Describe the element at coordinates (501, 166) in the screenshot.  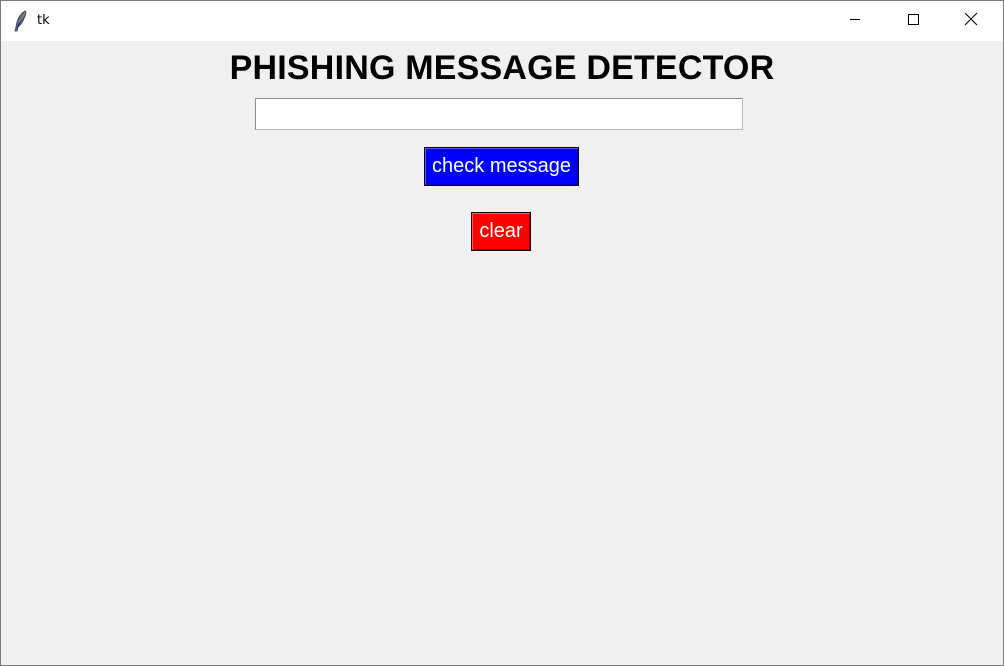
I see `check-message-button: check message` at that location.